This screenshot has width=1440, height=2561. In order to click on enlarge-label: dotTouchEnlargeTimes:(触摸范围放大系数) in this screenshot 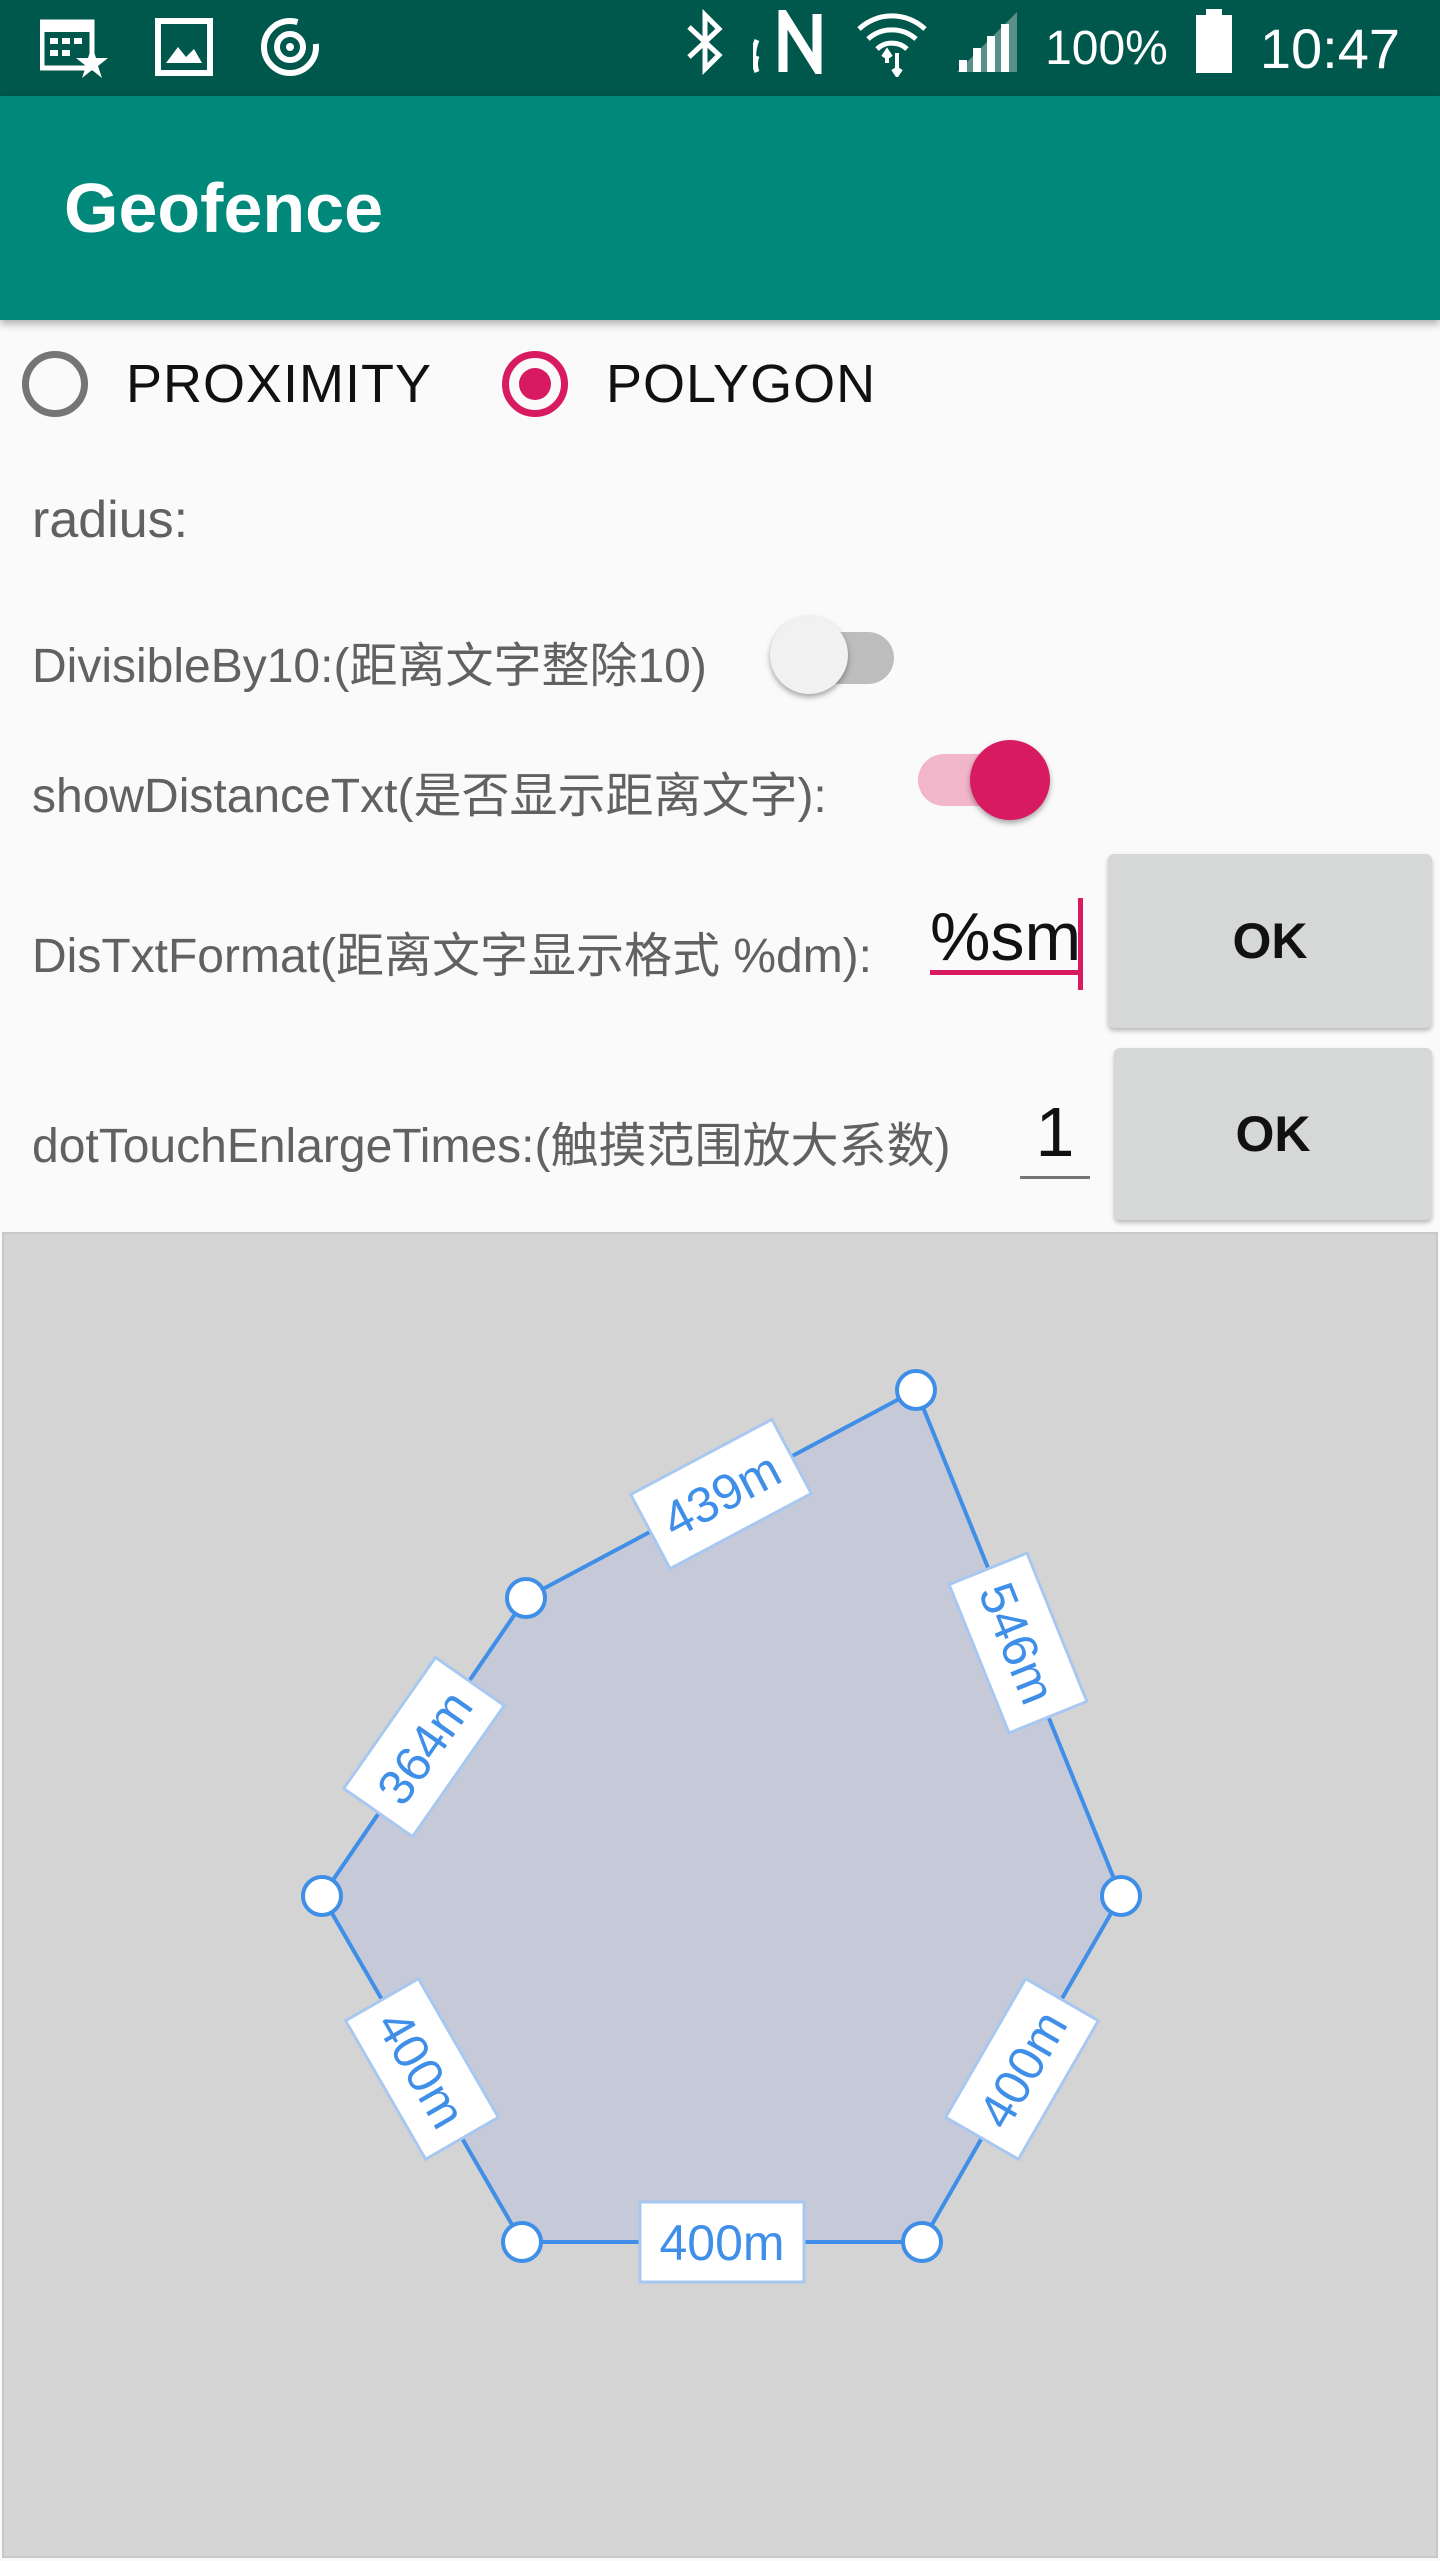, I will do `click(491, 1146)`.